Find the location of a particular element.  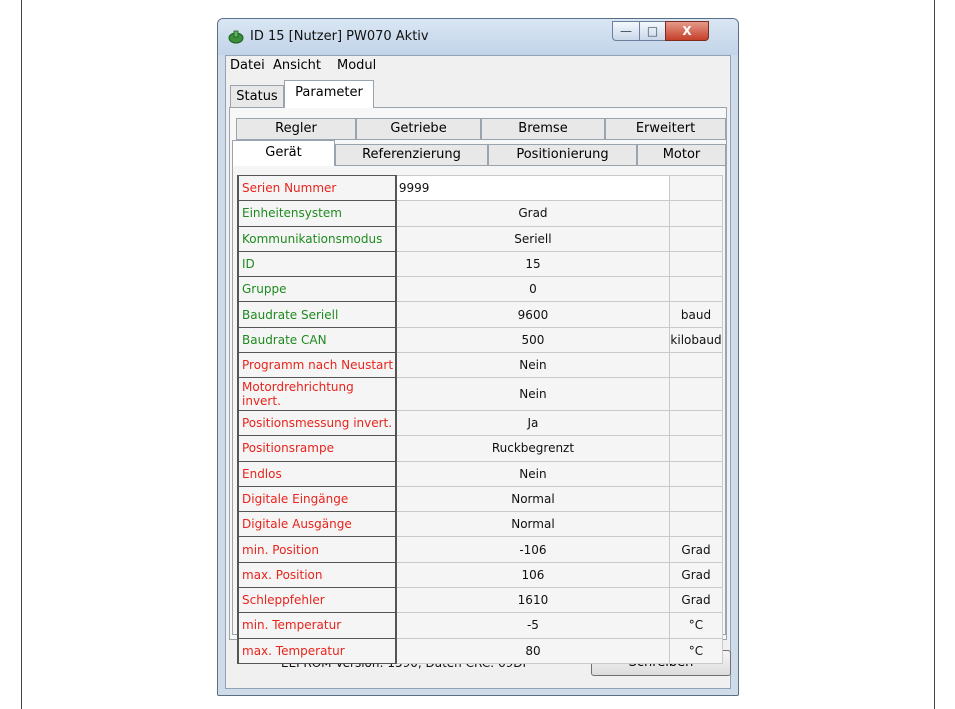

maximize-icon: □ is located at coordinates (652, 31).